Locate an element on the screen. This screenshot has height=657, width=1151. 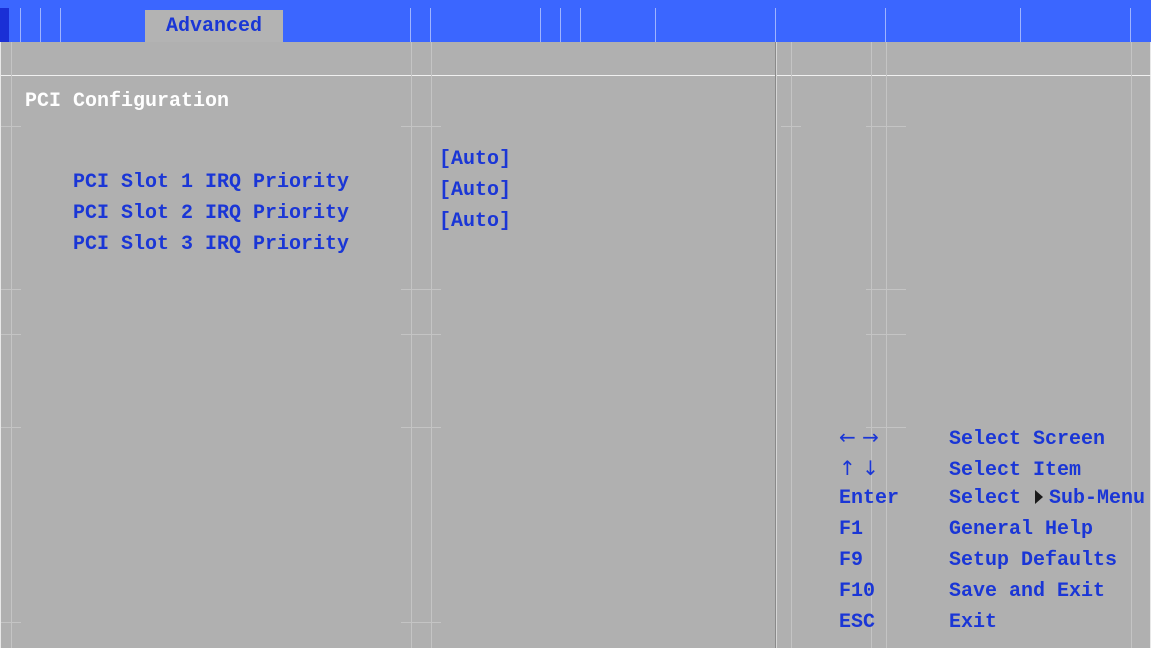
setting-row-slot-3: PCI Slot 3 IRQ Priority [Auto] is located at coordinates (268, 256).